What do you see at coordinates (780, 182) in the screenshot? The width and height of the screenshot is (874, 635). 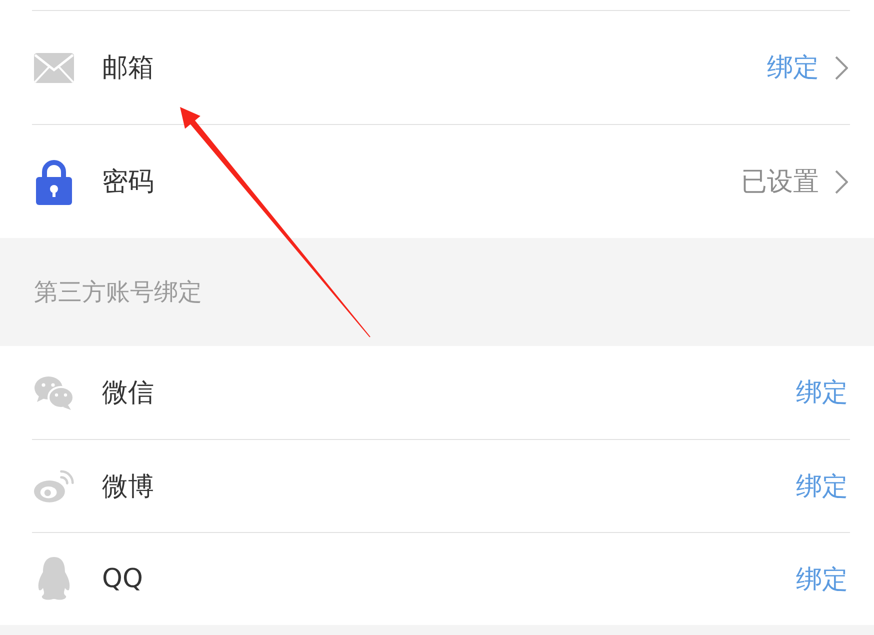 I see `row-value: 已设置` at bounding box center [780, 182].